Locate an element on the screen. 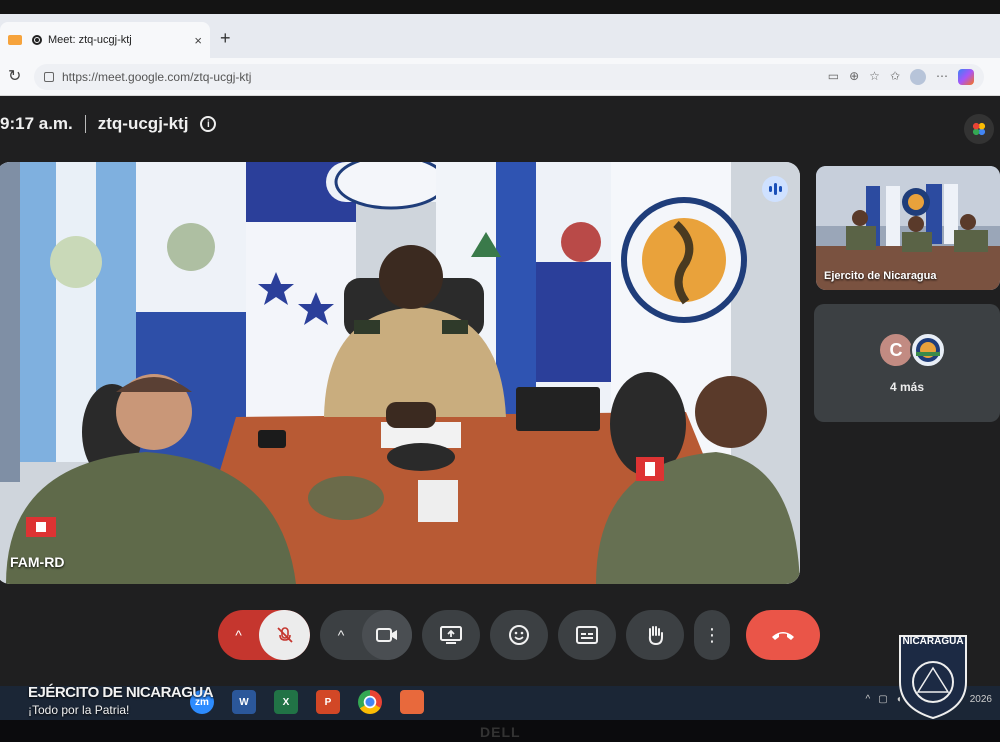  avatar-stack: C is located at coordinates (912, 350).